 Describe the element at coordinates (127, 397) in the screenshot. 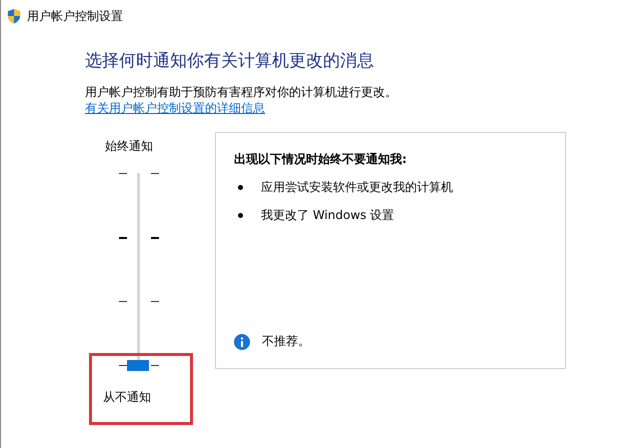

I see `slider-bottom-label: 从不通知` at that location.